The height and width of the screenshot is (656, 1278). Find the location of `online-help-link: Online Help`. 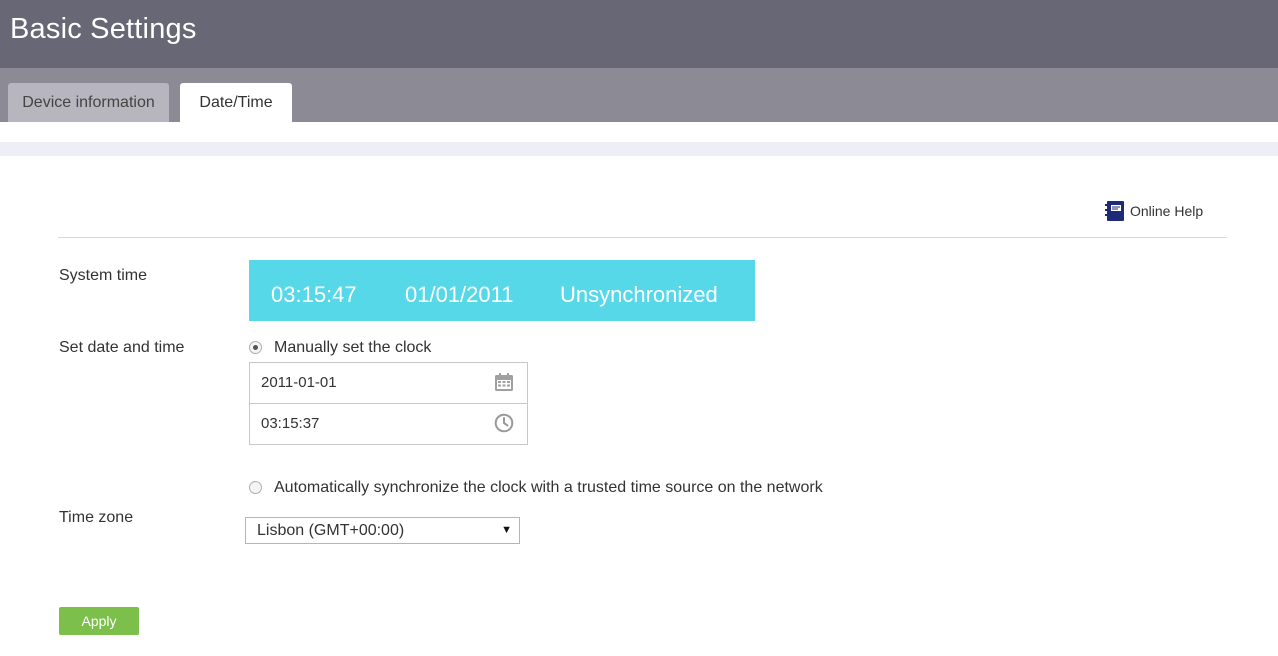

online-help-link: Online Help is located at coordinates (1153, 211).